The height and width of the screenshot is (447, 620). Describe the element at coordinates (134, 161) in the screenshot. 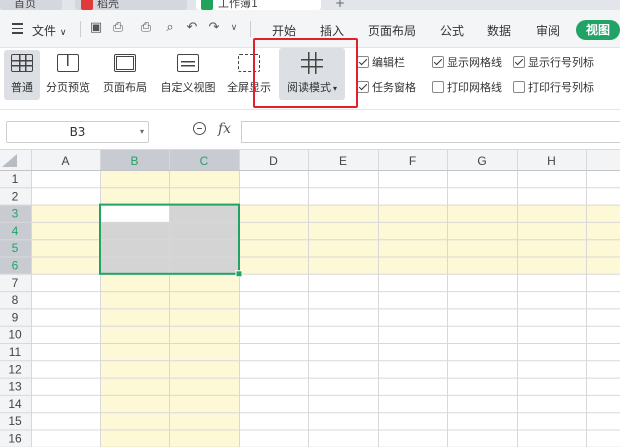

I see `column-header-b: B` at that location.